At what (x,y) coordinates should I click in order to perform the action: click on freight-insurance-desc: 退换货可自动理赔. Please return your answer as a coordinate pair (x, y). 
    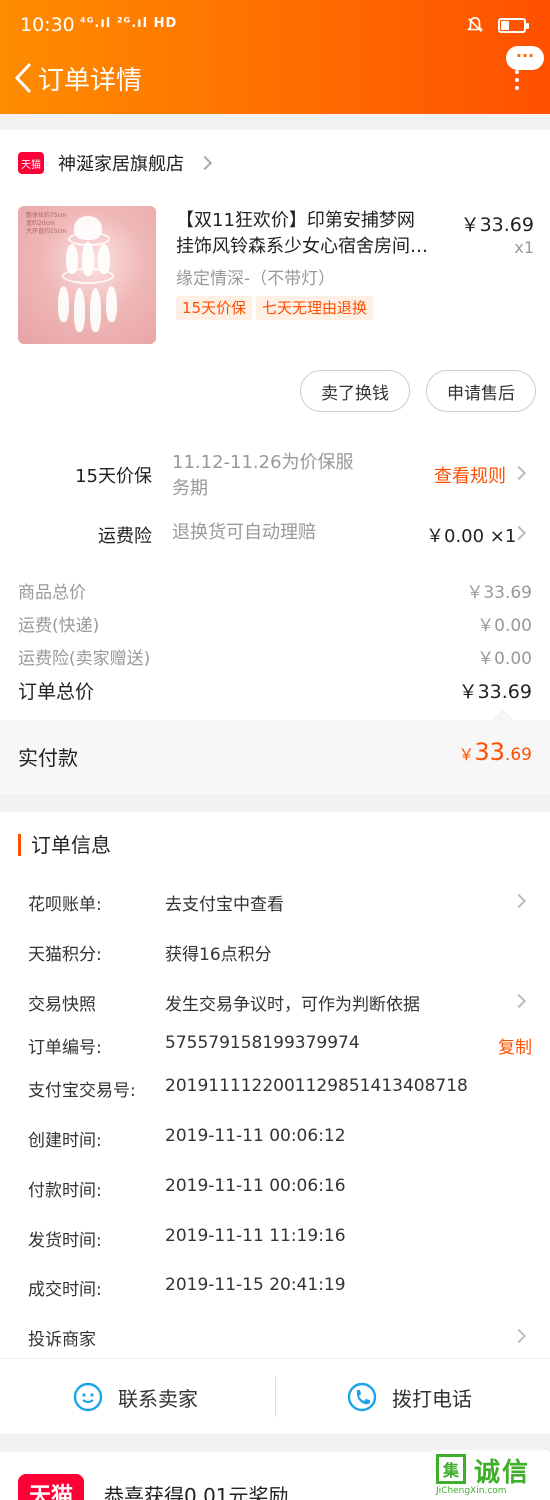
    Looking at the image, I should click on (244, 532).